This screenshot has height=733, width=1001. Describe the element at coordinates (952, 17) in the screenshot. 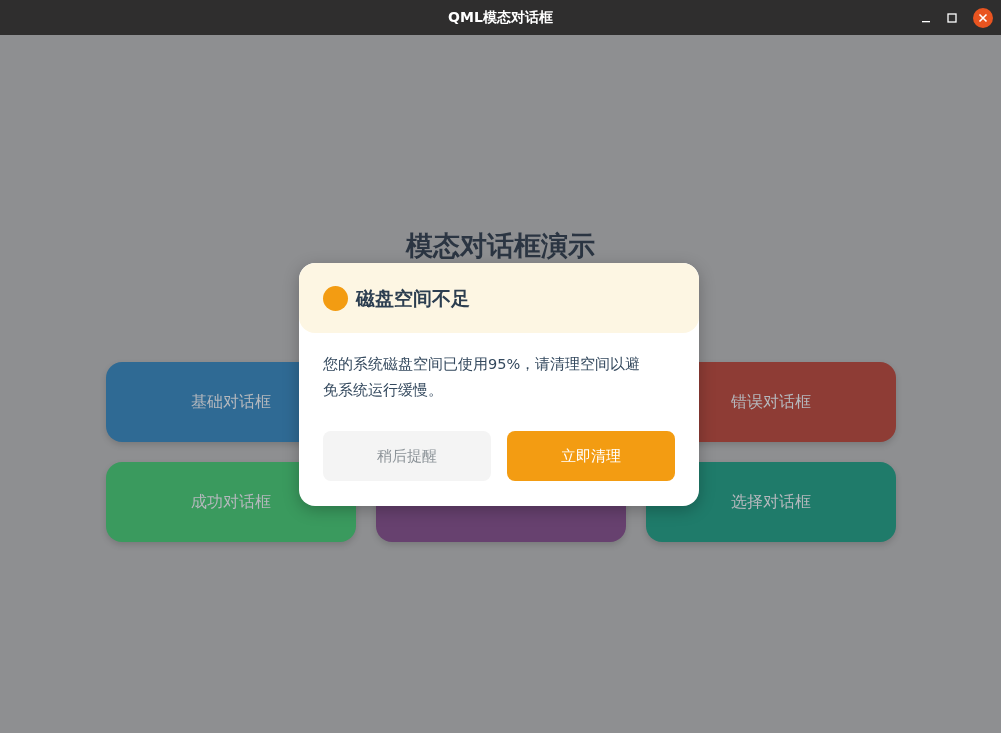

I see `maximize-icon` at that location.